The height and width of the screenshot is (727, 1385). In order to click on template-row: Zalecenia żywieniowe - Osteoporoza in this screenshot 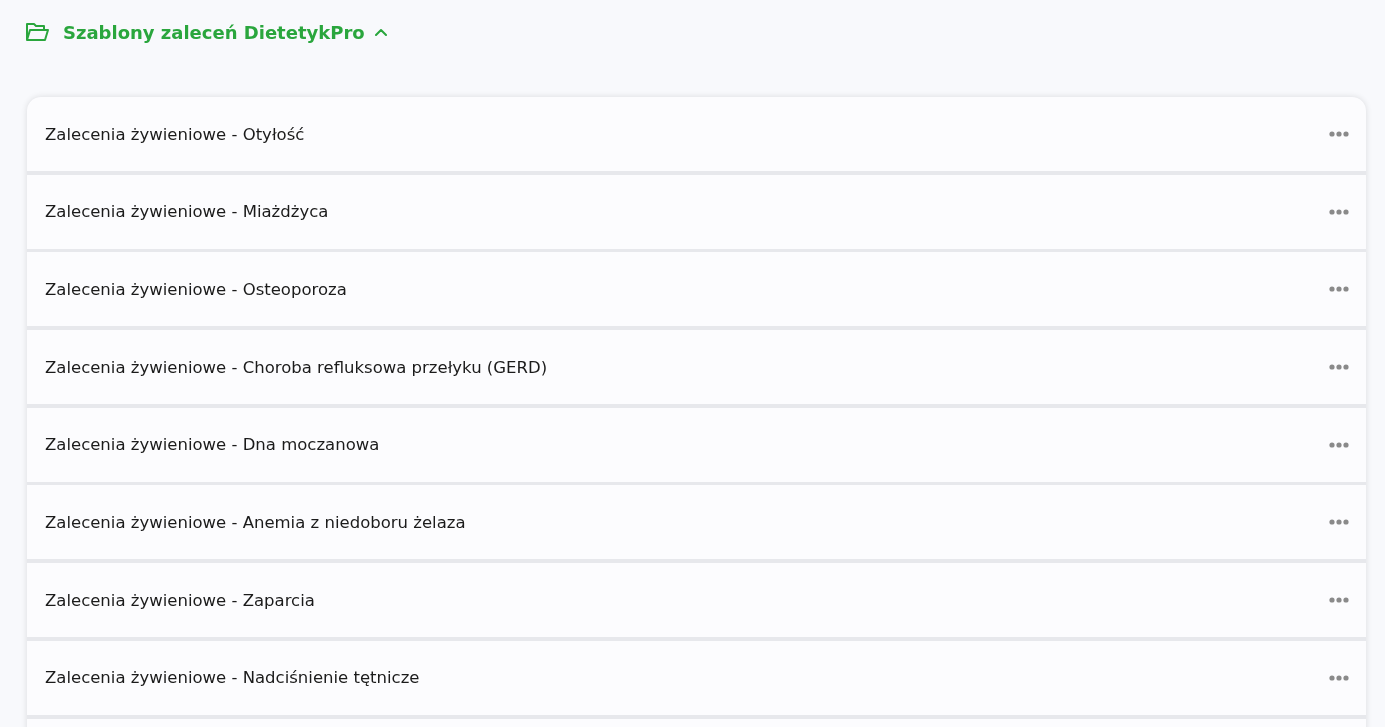, I will do `click(696, 289)`.